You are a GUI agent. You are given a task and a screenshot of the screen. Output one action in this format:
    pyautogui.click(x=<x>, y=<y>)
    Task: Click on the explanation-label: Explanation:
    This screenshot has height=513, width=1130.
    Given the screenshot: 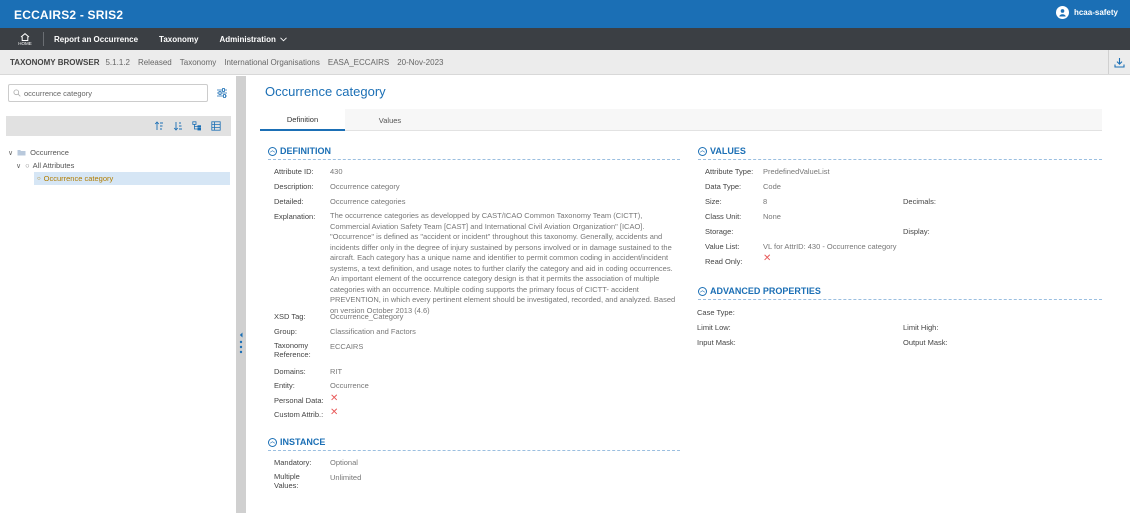 What is the action you would take?
    pyautogui.click(x=295, y=216)
    